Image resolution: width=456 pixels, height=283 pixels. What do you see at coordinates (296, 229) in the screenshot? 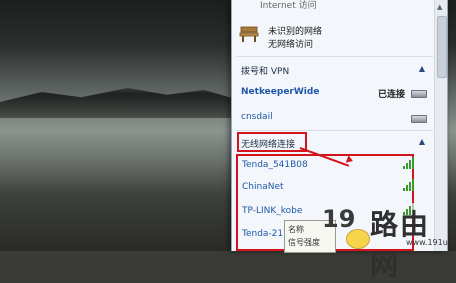
I see `tooltip-name-label: 名称` at bounding box center [296, 229].